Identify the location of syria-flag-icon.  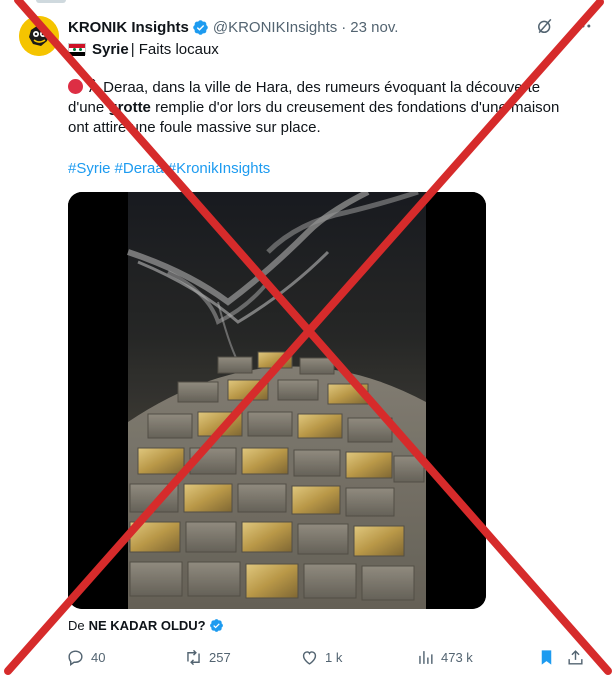
(77, 49).